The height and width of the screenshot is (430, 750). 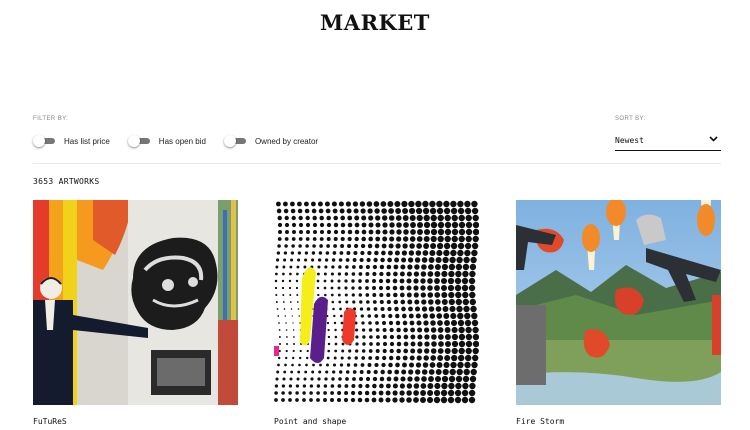 What do you see at coordinates (66, 181) in the screenshot?
I see `artwork-count: 3653 ARTWORKS` at bounding box center [66, 181].